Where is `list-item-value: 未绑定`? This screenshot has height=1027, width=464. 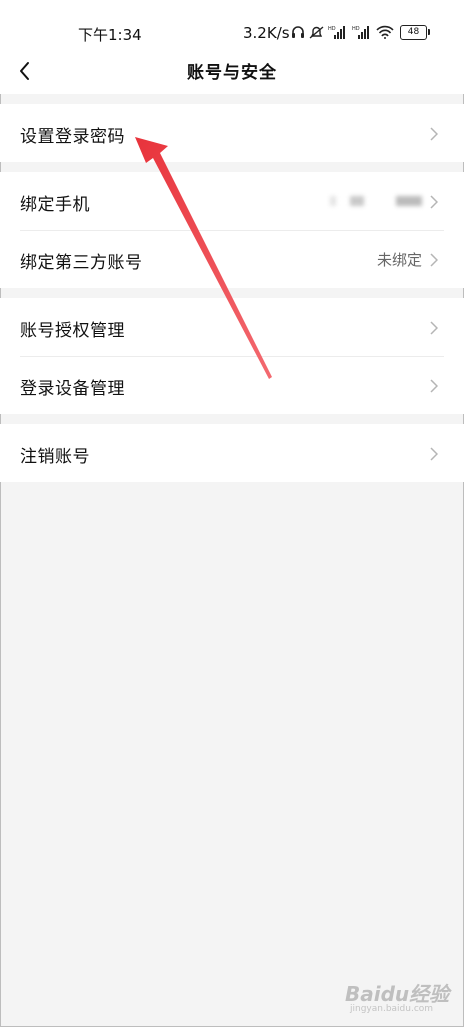 list-item-value: 未绑定 is located at coordinates (399, 260).